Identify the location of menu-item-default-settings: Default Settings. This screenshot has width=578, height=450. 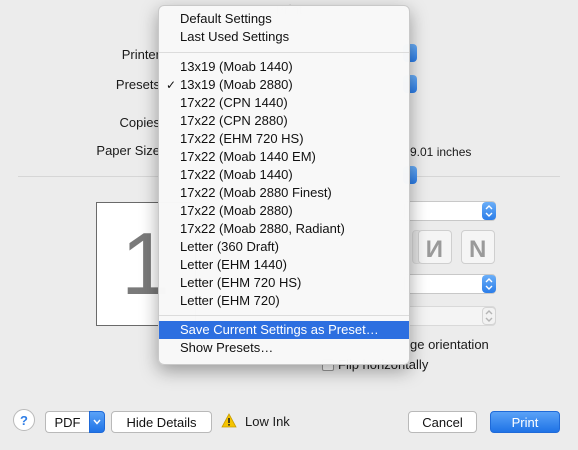
(284, 19).